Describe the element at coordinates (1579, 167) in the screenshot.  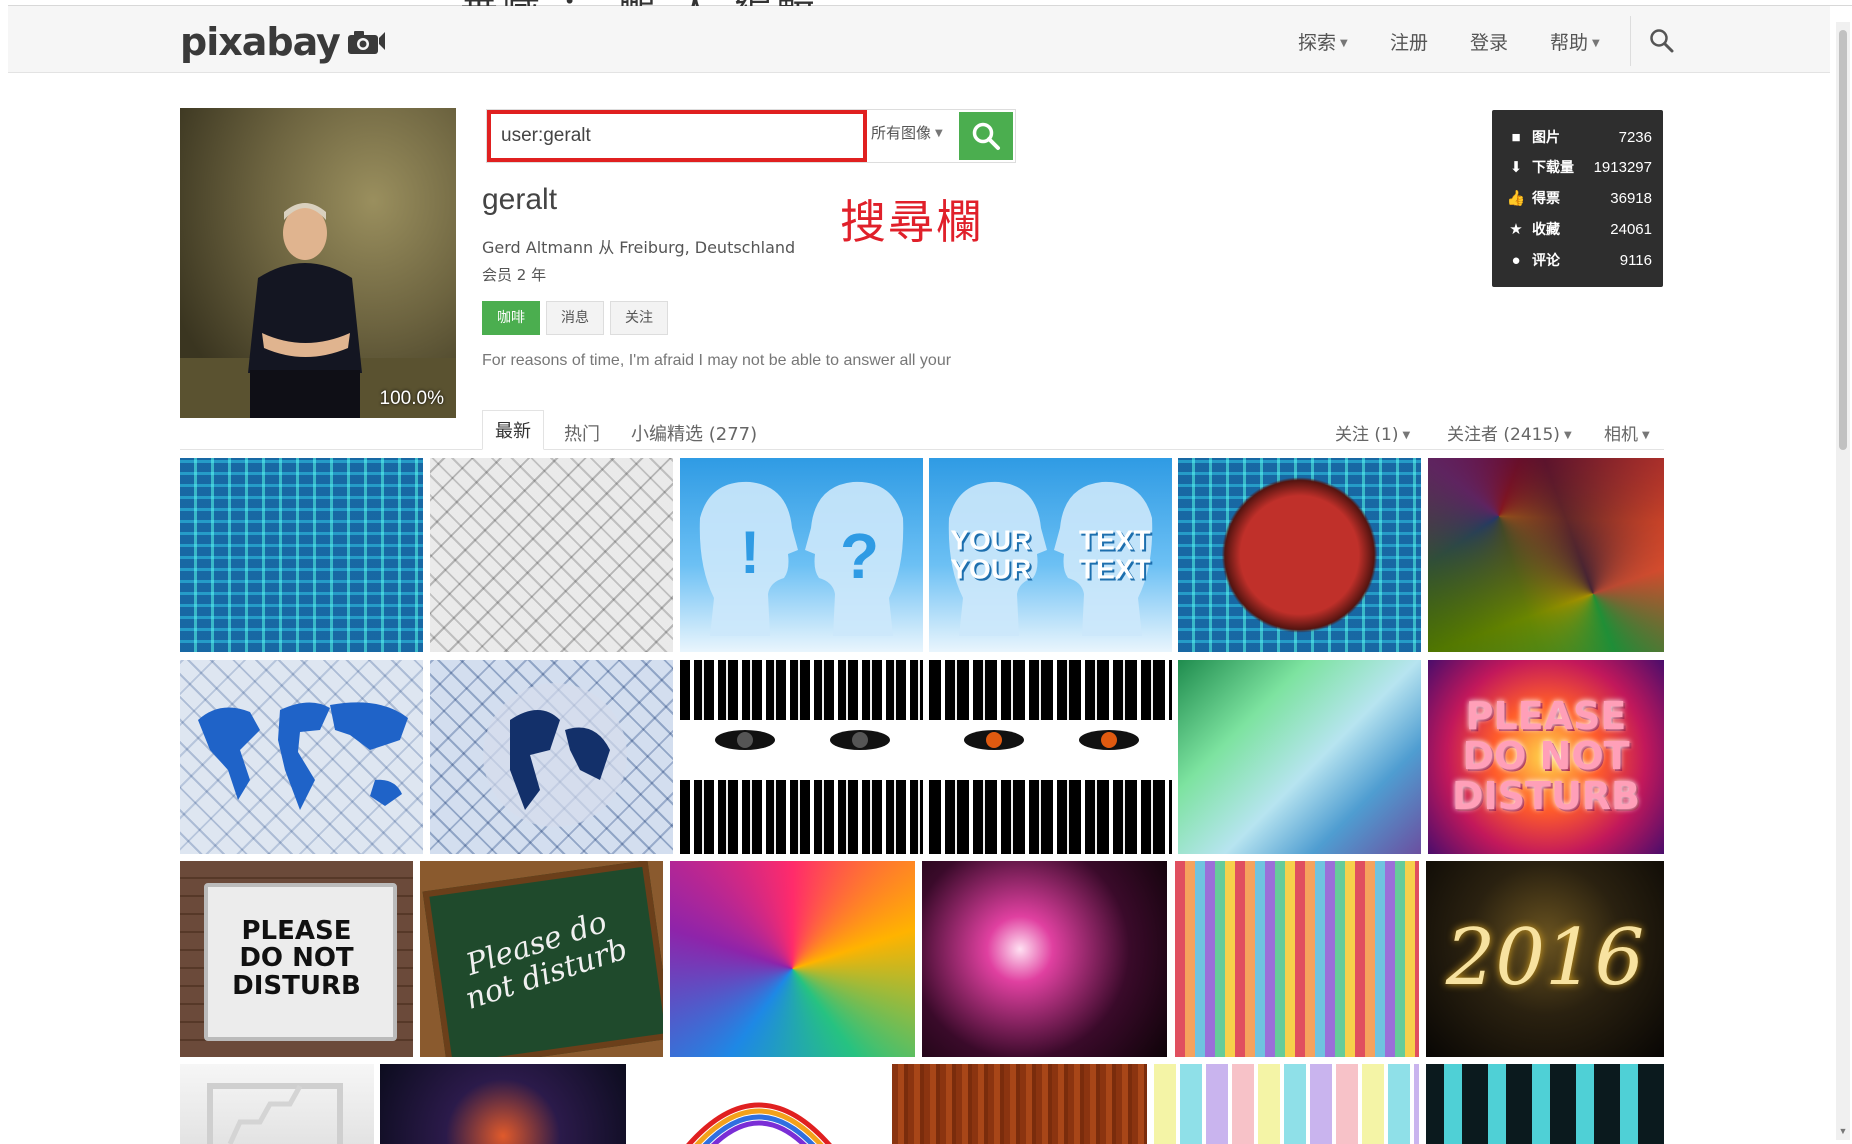
I see `stat-downloads: ⬇ 下载量 1913297` at that location.